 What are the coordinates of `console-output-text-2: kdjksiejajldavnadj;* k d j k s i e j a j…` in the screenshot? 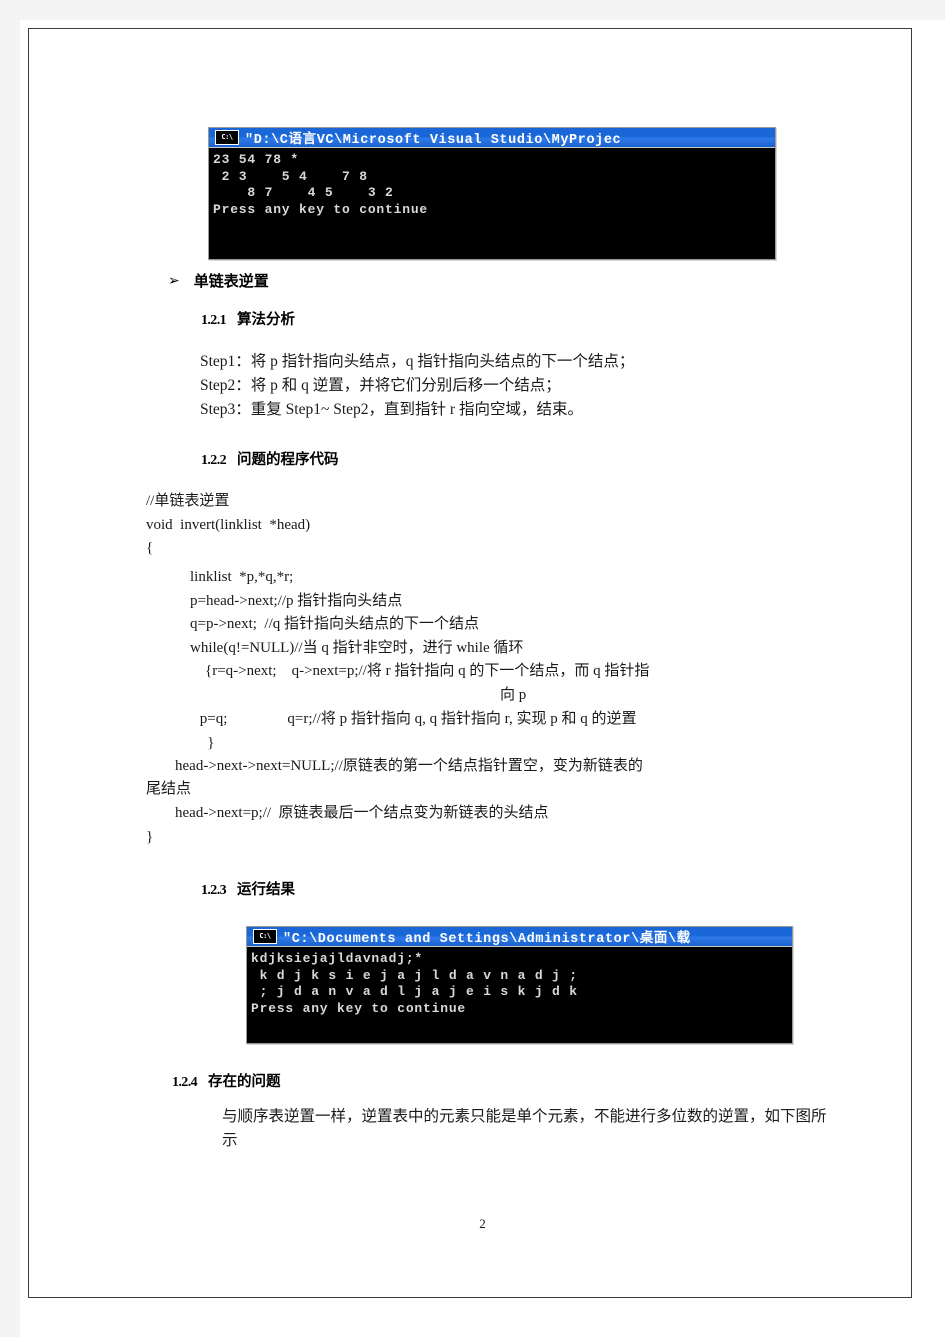 It's located at (414, 983).